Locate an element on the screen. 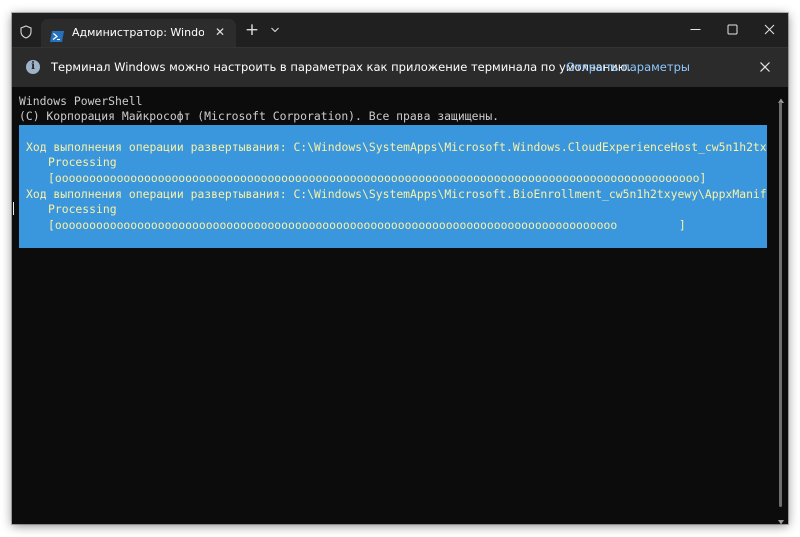 This screenshot has height=537, width=800. minimize-icon is located at coordinates (695, 29).